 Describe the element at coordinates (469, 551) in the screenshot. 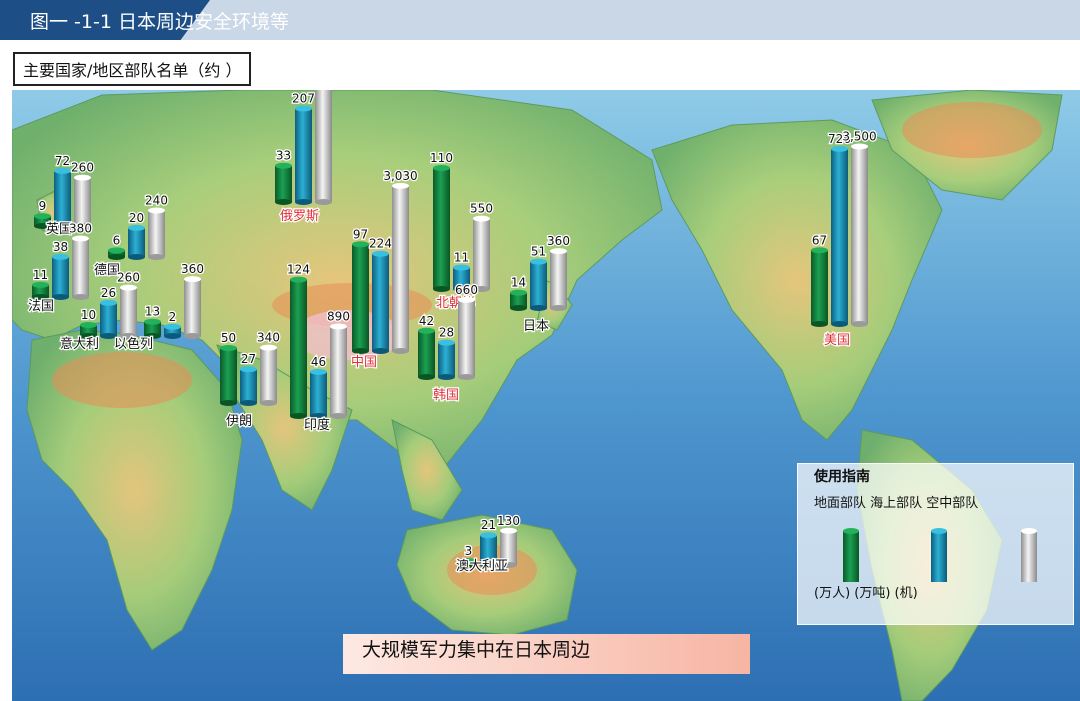

I see `value-label: 3` at that location.